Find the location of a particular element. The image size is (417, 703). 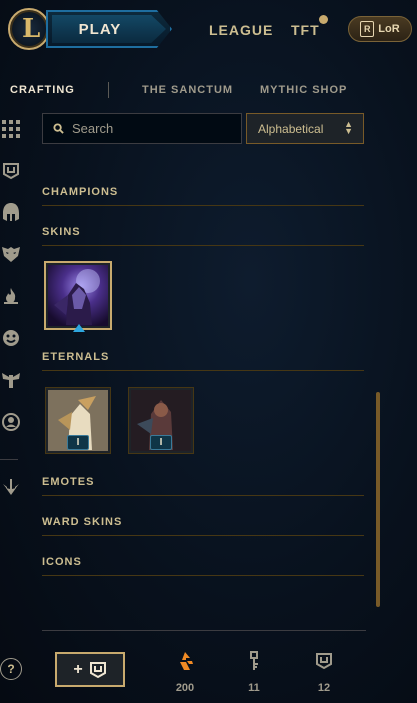

section-champions: CHAMPIONS is located at coordinates (203, 196).